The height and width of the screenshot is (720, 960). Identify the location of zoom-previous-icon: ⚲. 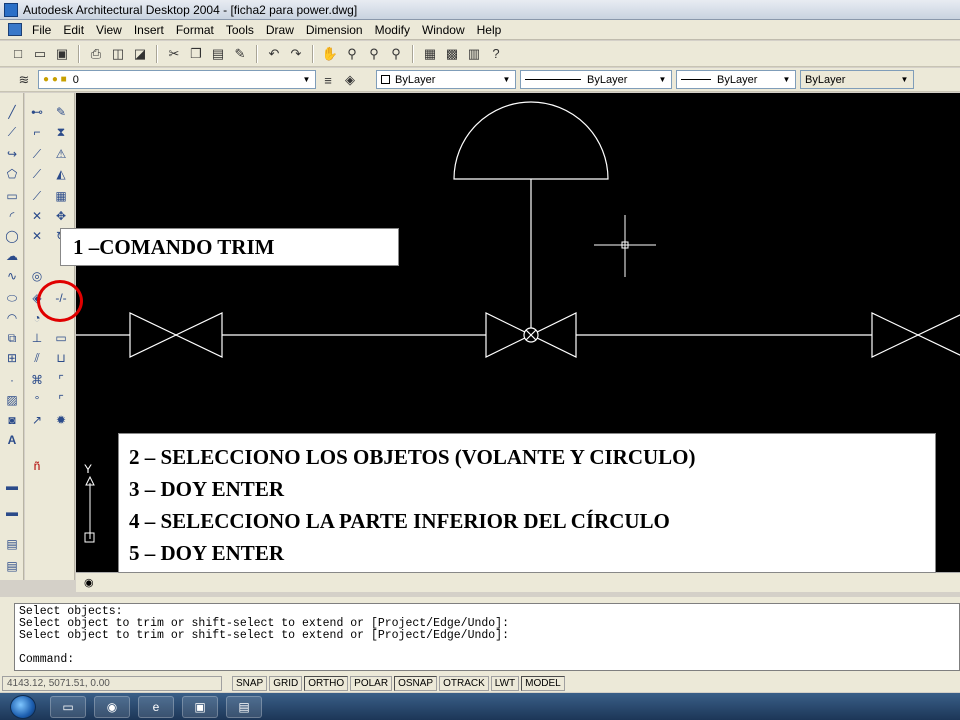
(396, 54).